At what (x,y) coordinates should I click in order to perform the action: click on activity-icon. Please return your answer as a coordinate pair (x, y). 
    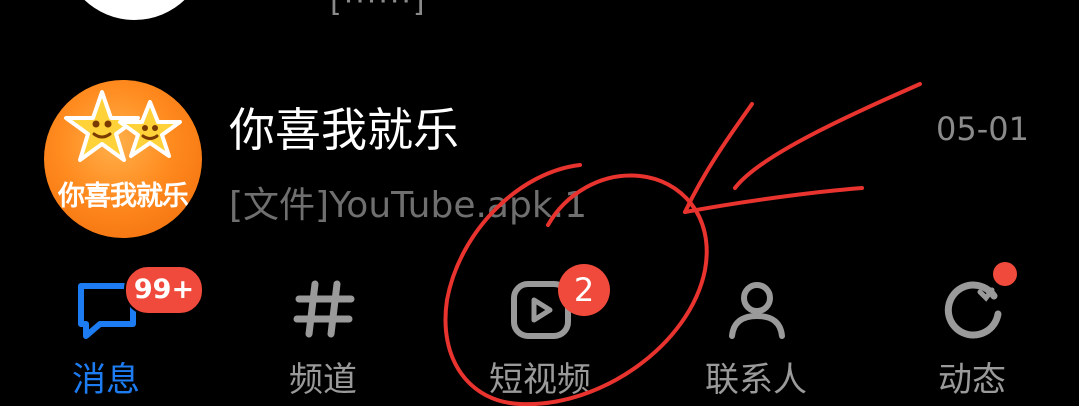
    Looking at the image, I should click on (973, 310).